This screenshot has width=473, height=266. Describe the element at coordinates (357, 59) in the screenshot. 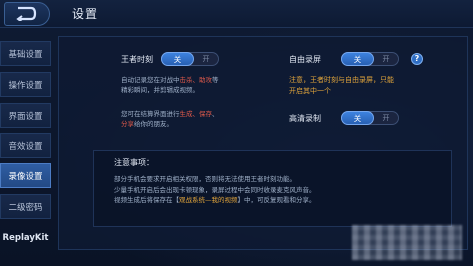

I see `free-record-toggle-on: 关` at that location.